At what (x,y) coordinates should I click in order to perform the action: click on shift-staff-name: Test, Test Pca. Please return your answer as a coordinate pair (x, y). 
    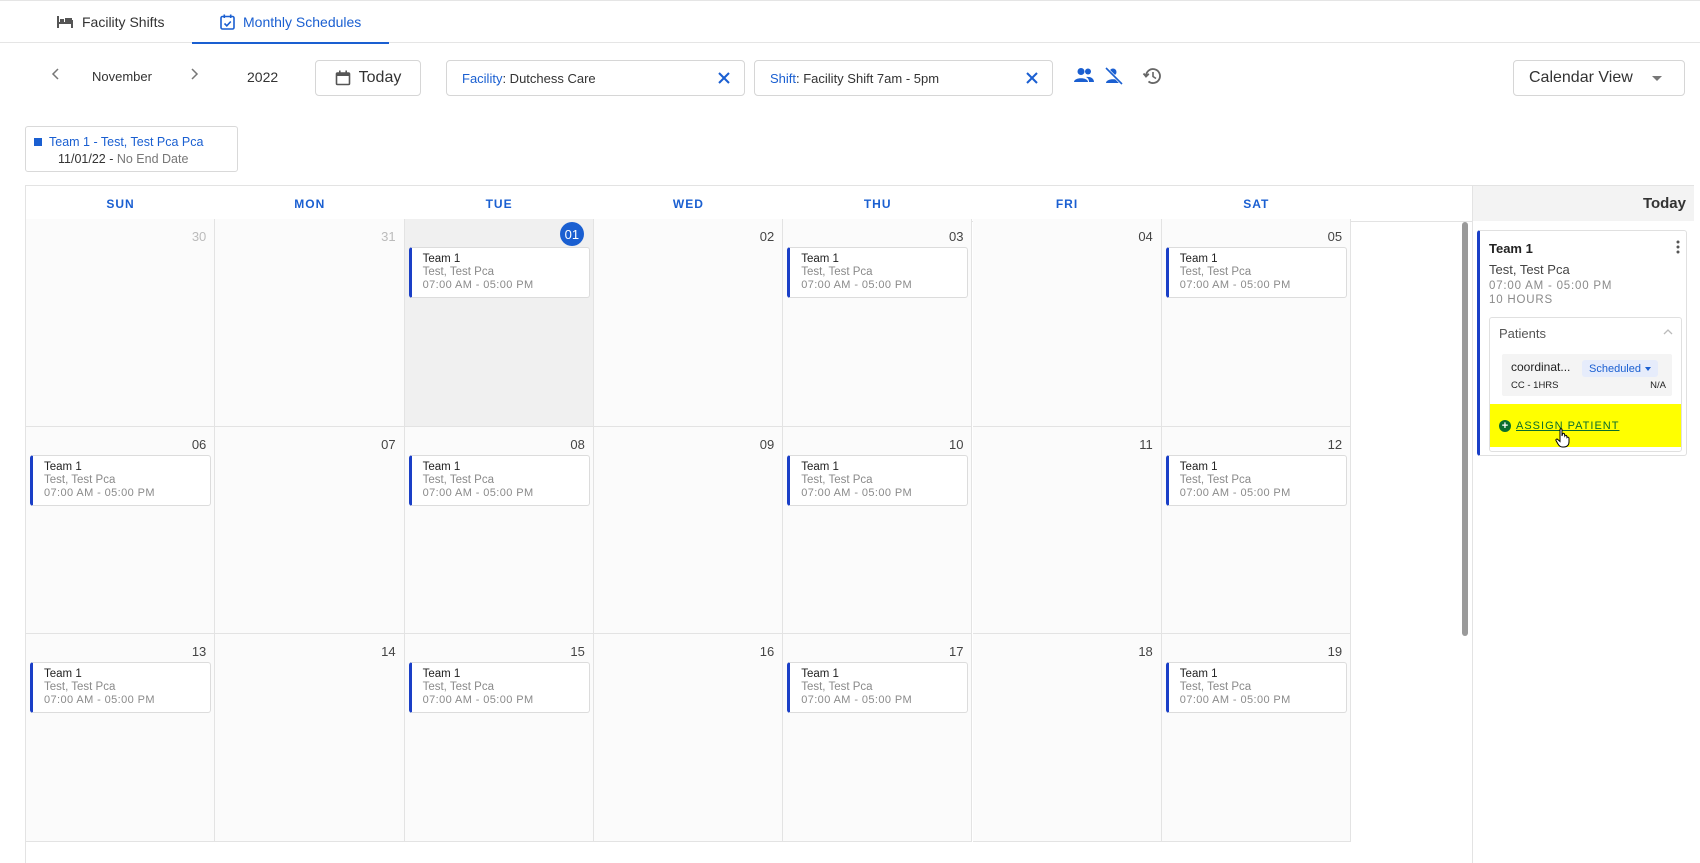
    Looking at the image, I should click on (1529, 269).